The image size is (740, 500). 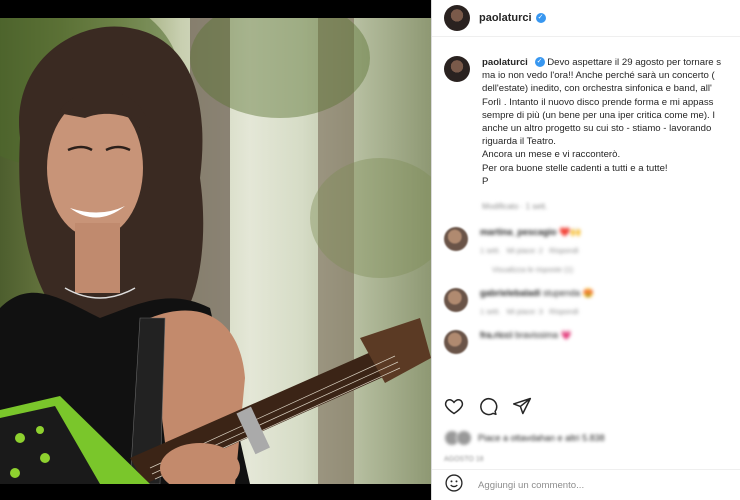 What do you see at coordinates (525, 250) in the screenshot?
I see `comment-likes: Mi piace: 2` at bounding box center [525, 250].